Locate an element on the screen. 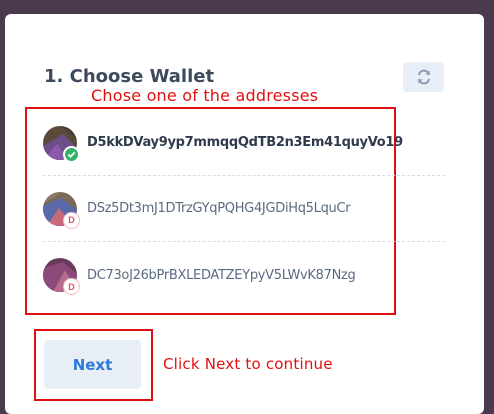  next-button: Next is located at coordinates (92, 364).